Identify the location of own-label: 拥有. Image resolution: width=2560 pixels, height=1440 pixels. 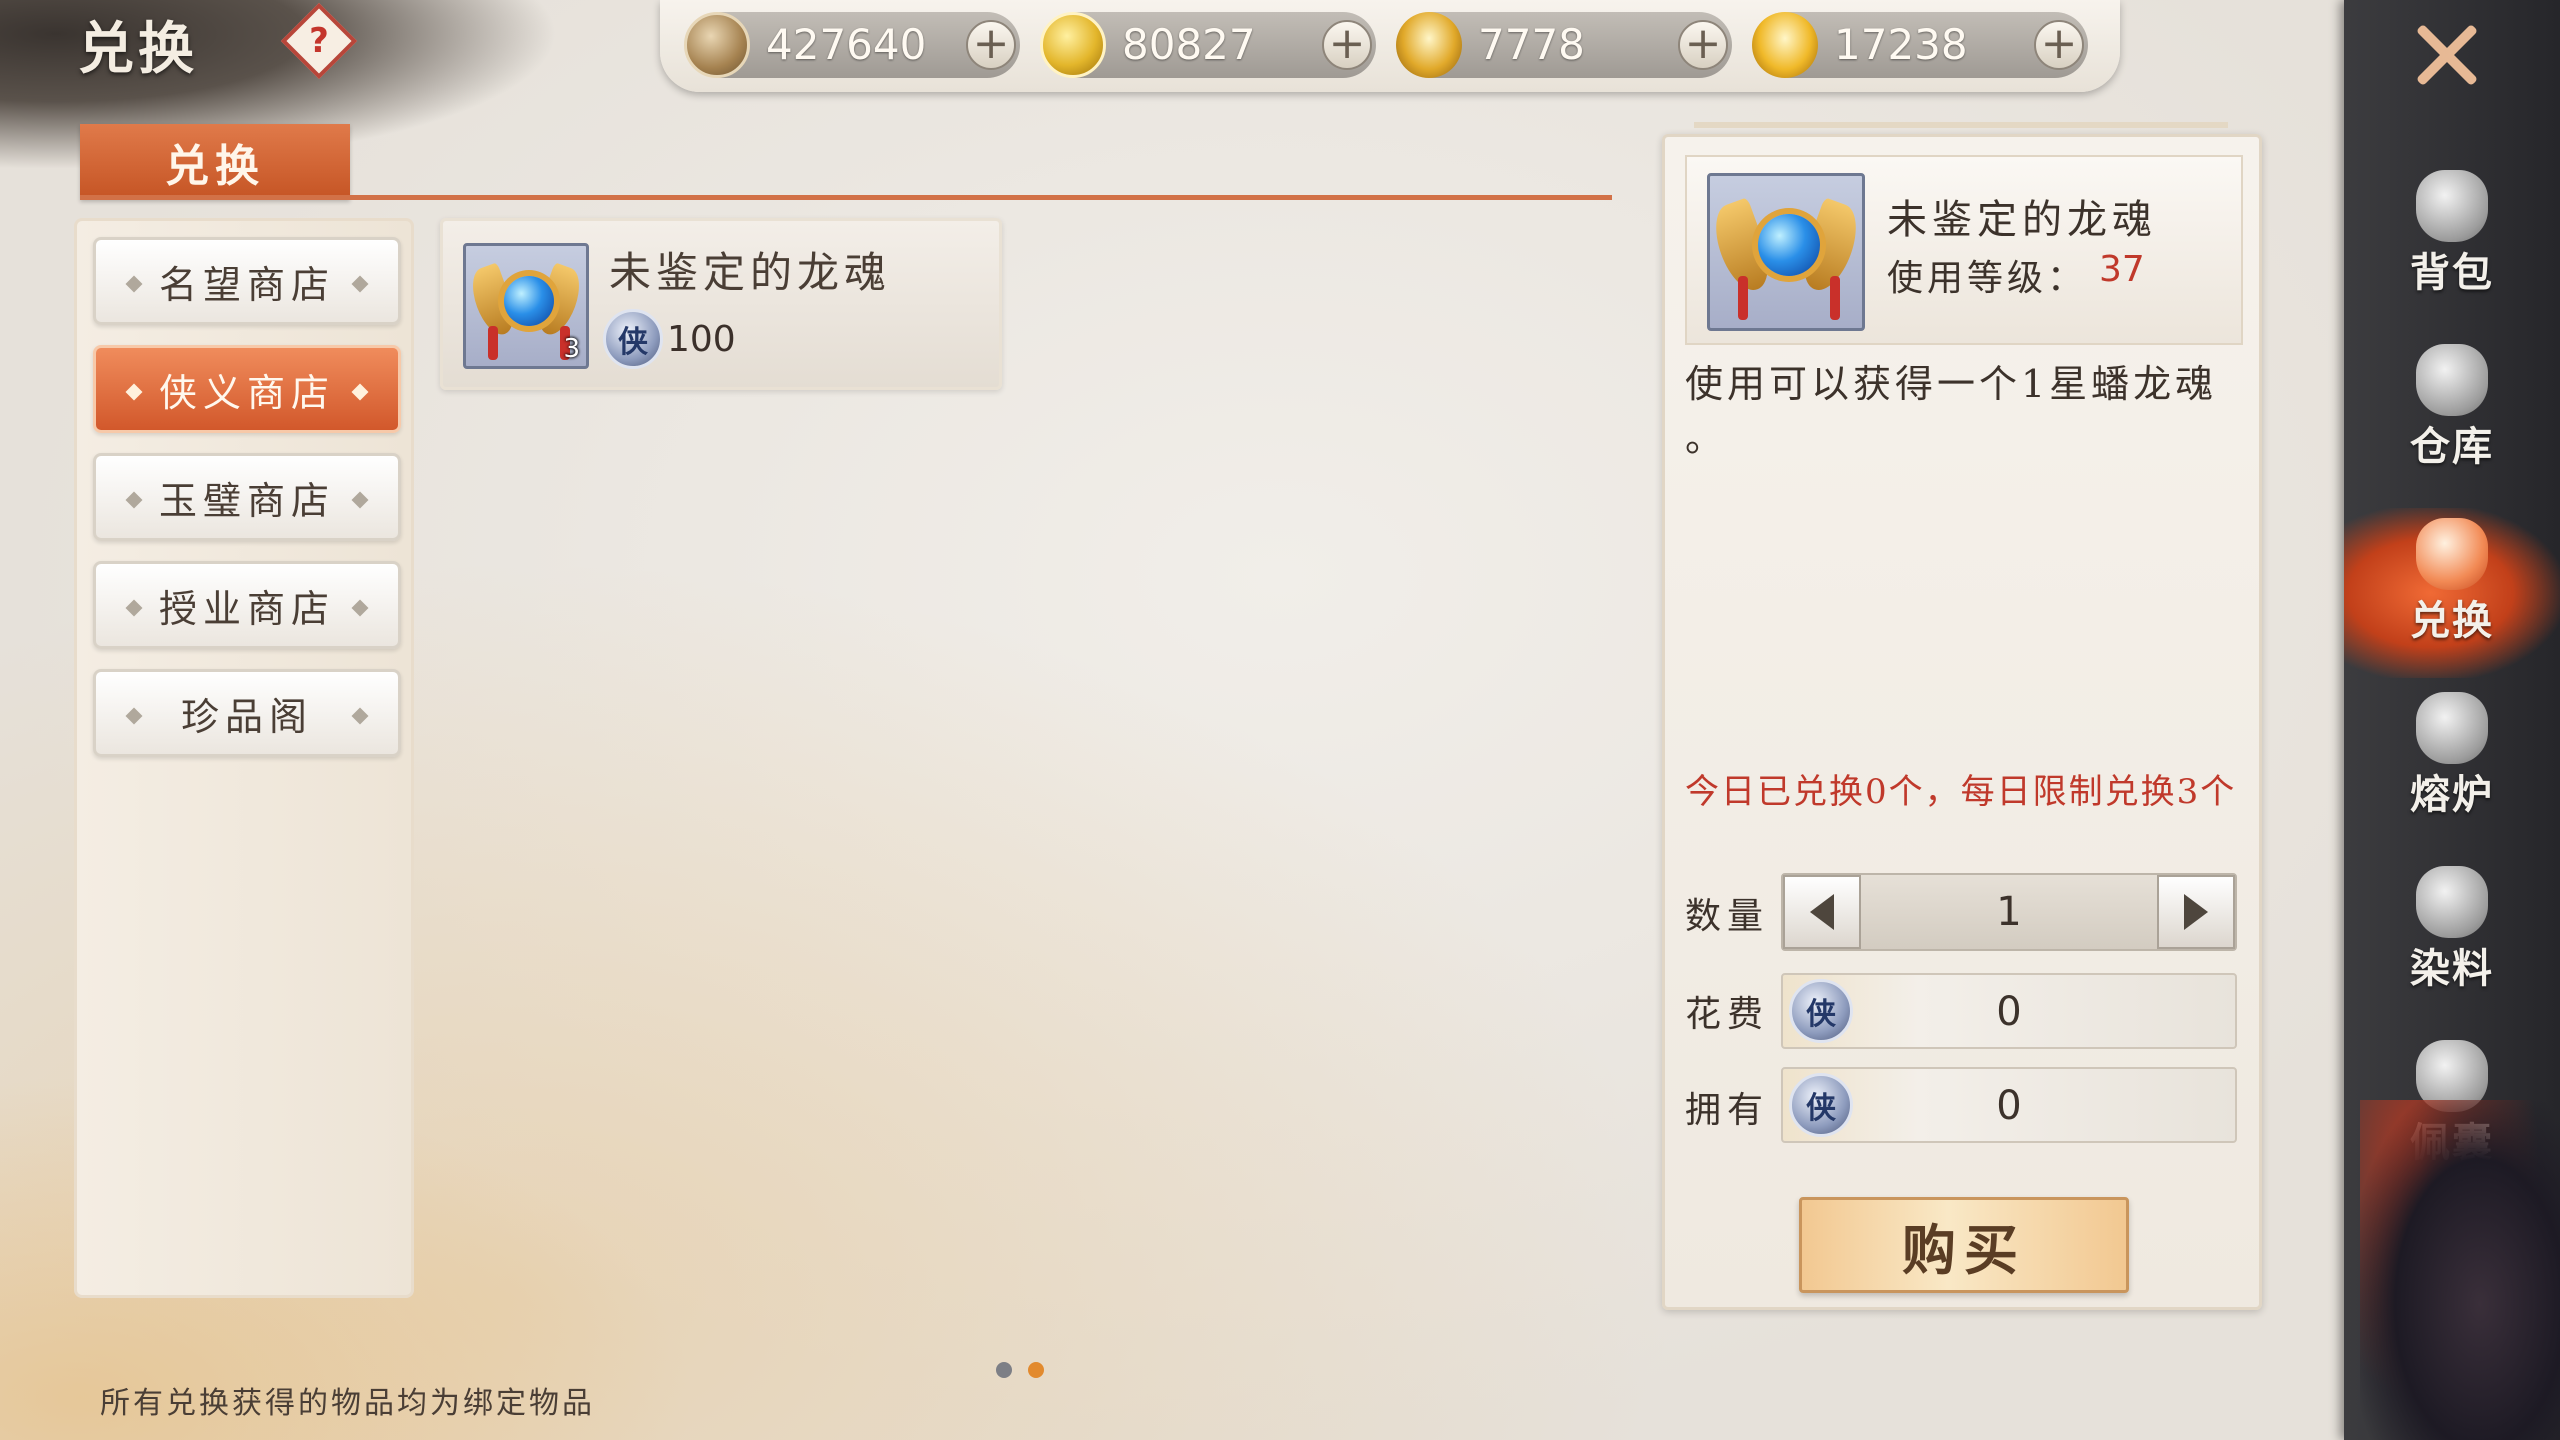
(1727, 1110).